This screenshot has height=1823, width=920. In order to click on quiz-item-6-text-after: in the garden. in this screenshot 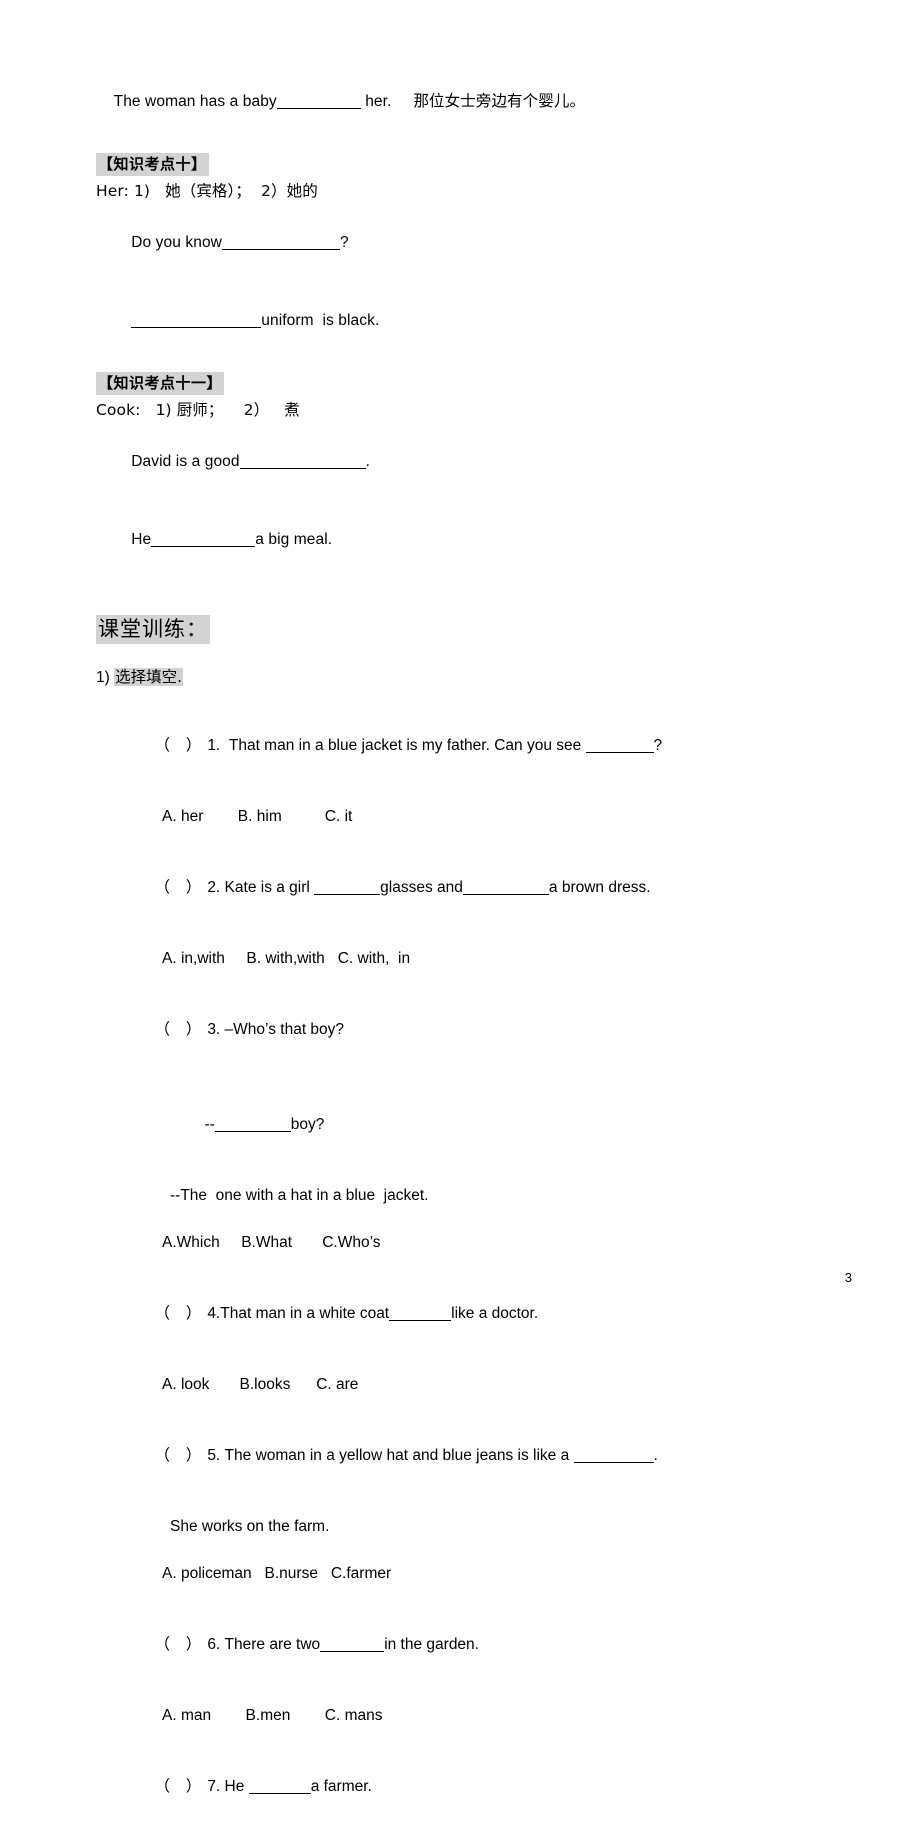, I will do `click(431, 1644)`.